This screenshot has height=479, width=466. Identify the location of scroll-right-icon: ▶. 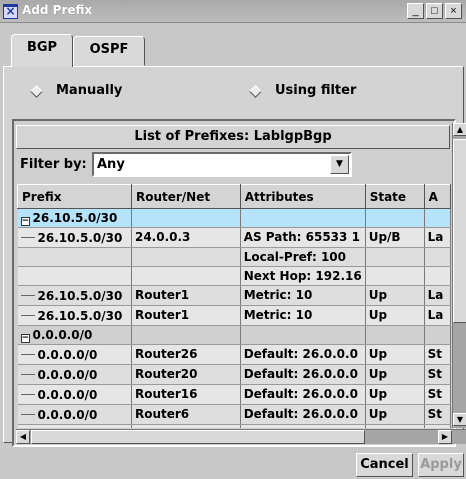
(445, 437).